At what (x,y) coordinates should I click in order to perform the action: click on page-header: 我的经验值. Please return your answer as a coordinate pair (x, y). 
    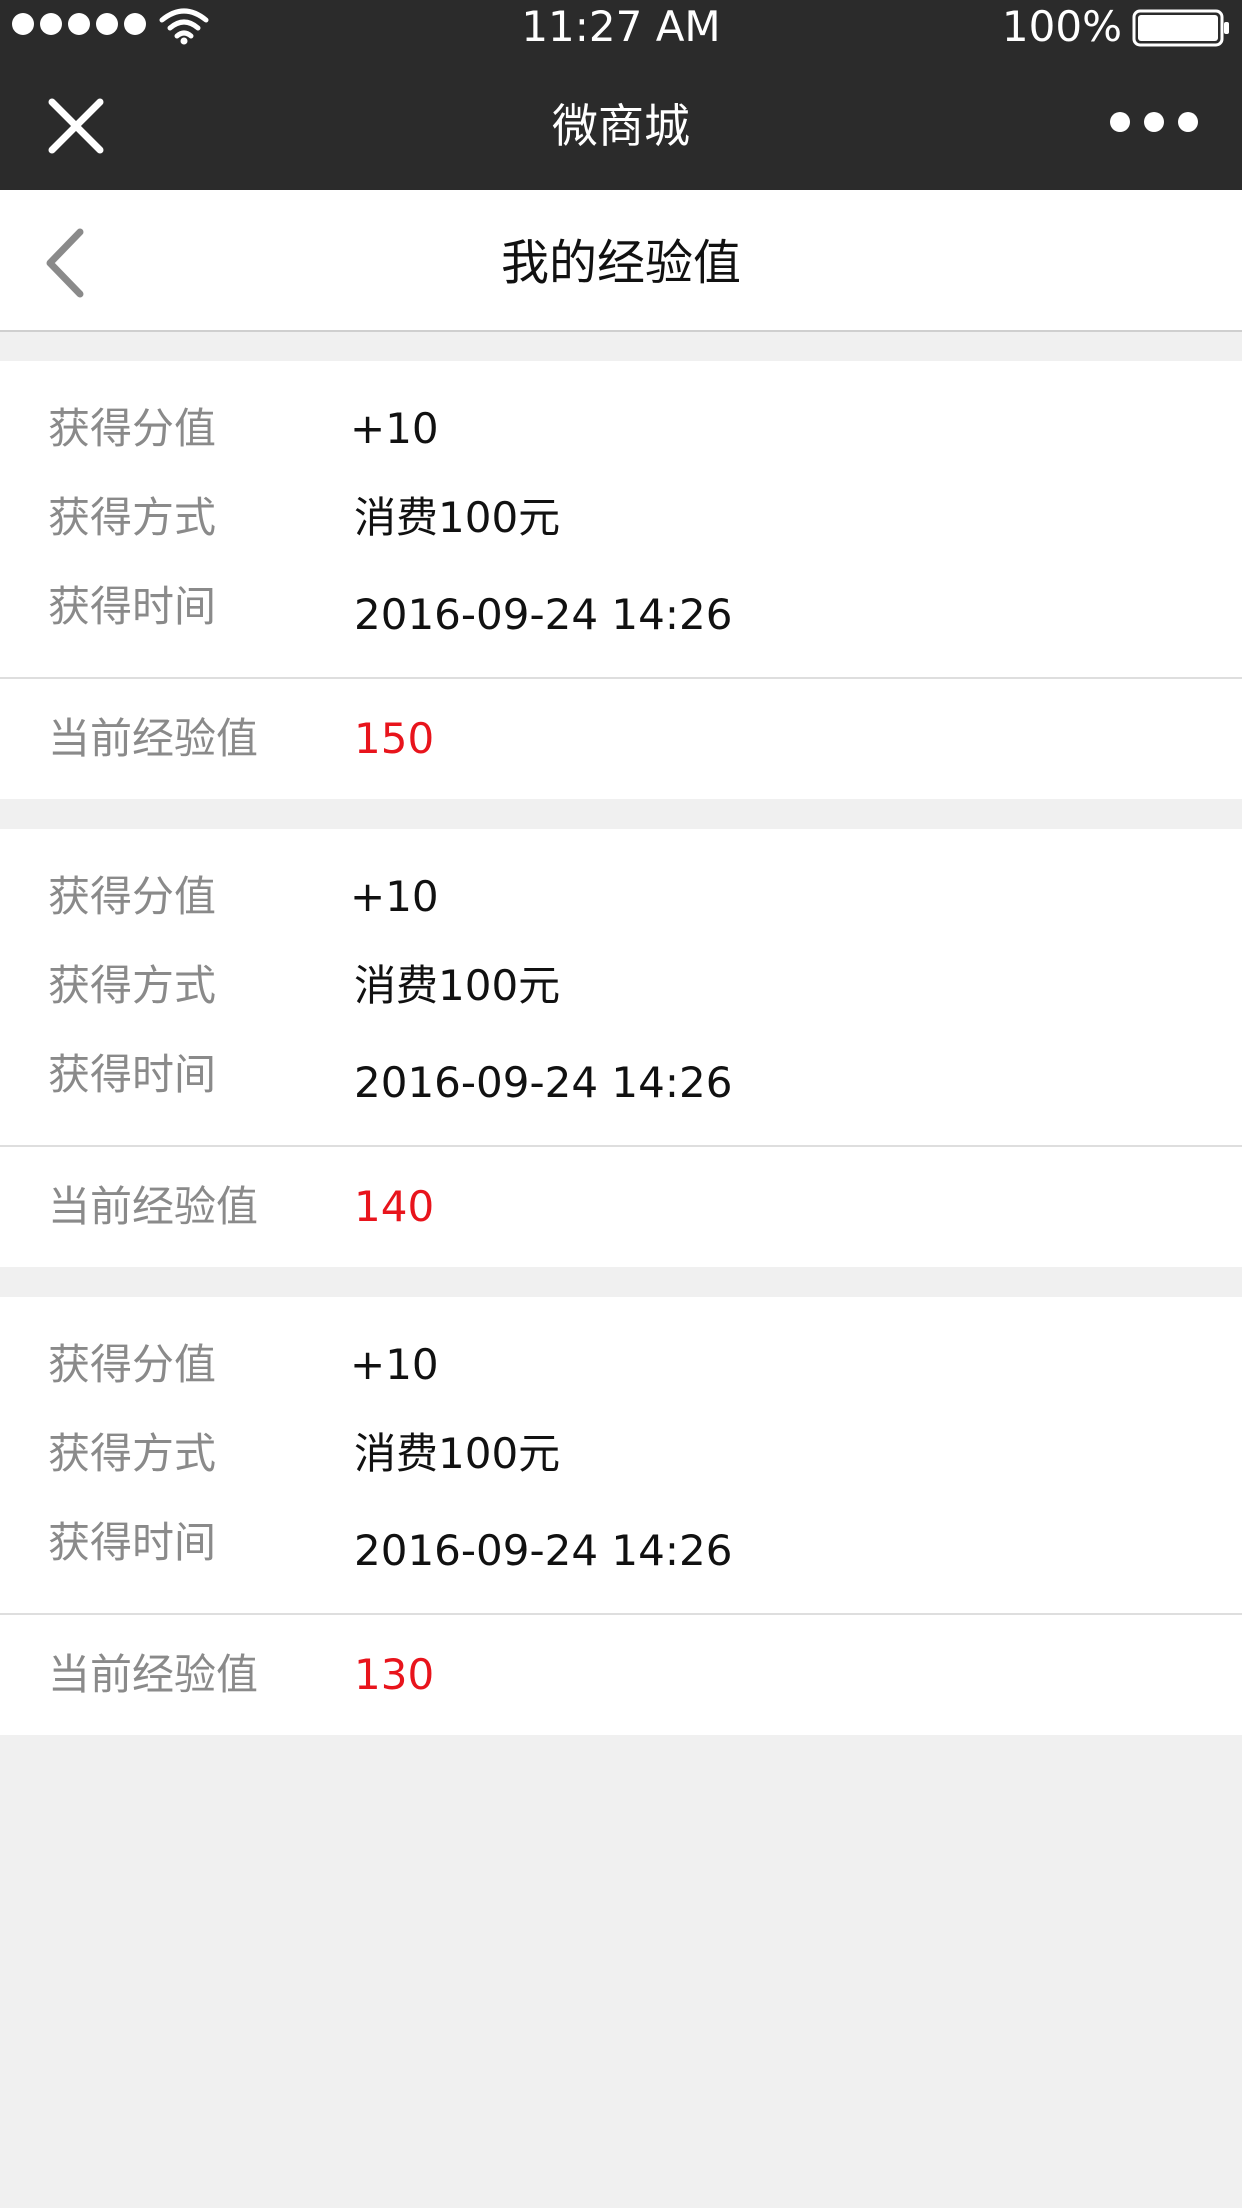
    Looking at the image, I should click on (621, 261).